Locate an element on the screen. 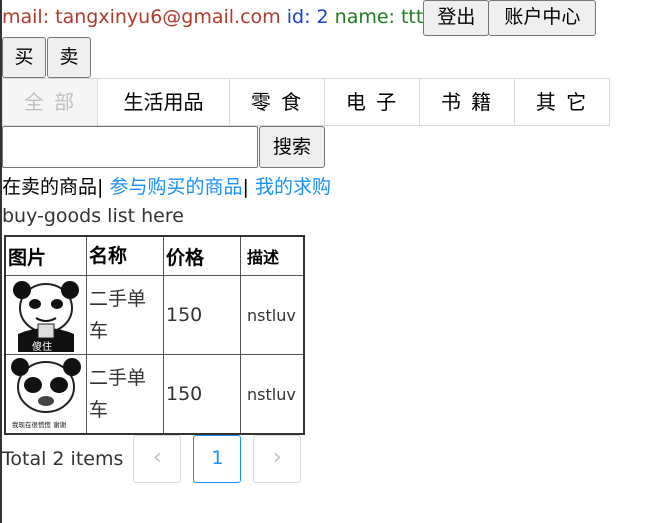 This screenshot has width=649, height=523. category-tab-all: 全 部 is located at coordinates (50, 102).